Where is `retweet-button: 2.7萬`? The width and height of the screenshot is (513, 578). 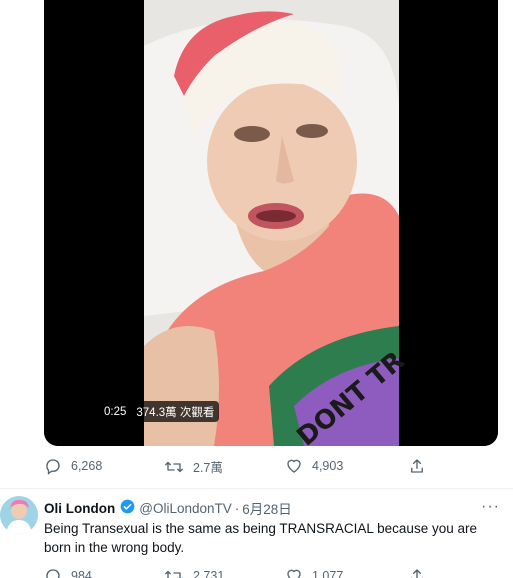 retweet-button: 2.7萬 is located at coordinates (193, 466).